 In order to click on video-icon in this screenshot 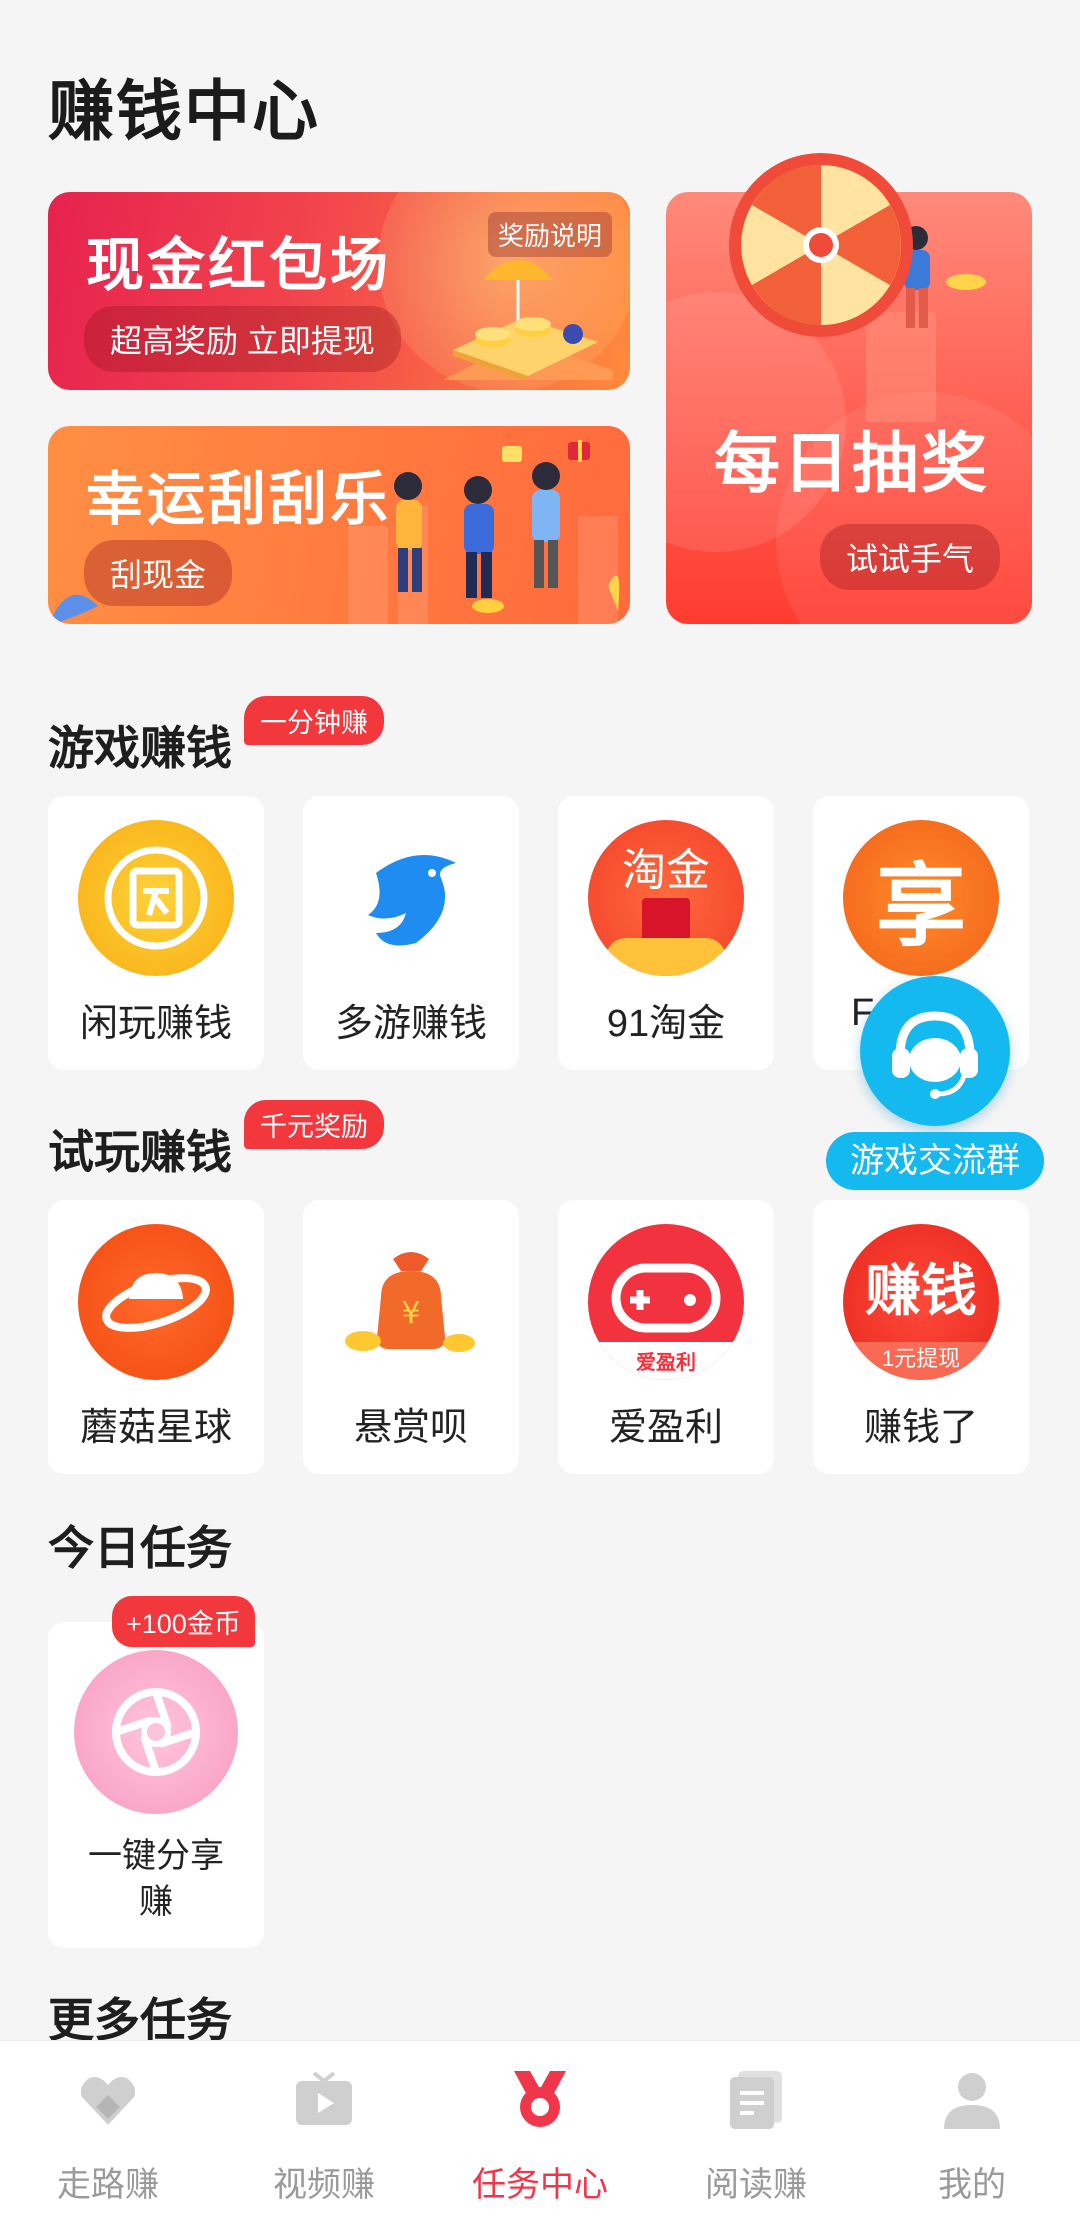, I will do `click(324, 2098)`.